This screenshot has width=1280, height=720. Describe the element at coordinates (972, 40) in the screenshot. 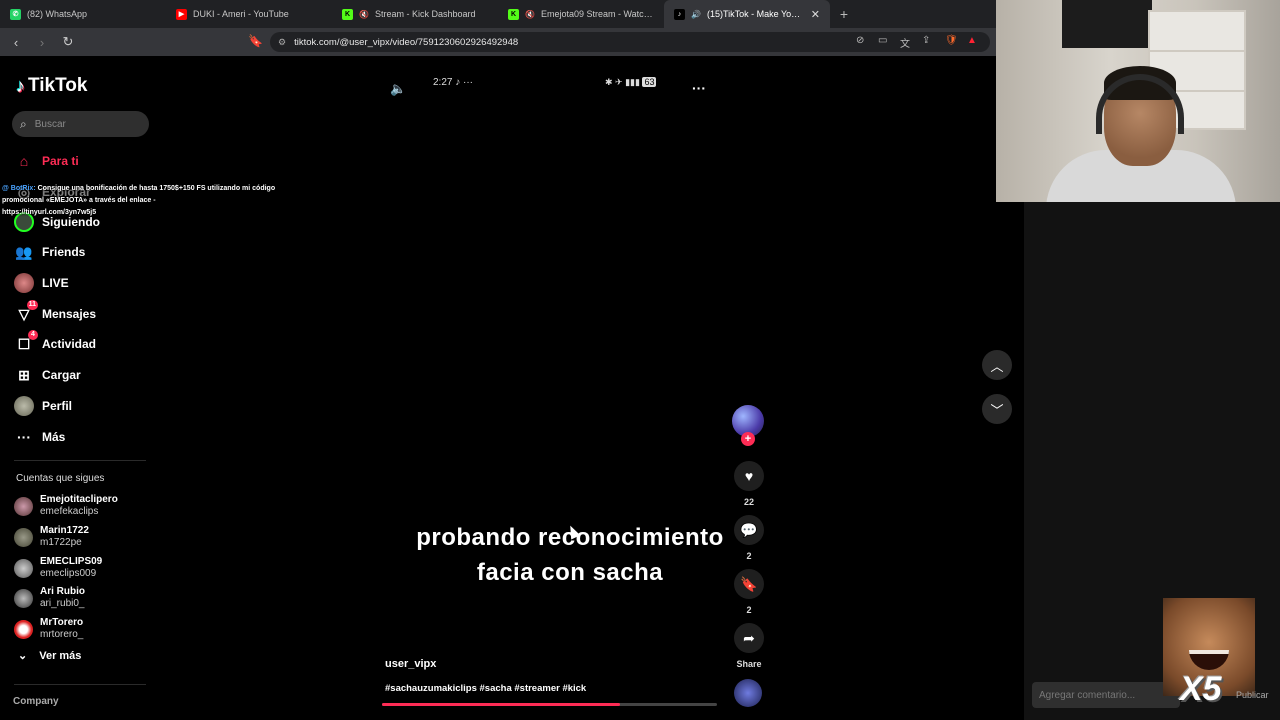

I see `brave-rewards-icon: ▲` at that location.